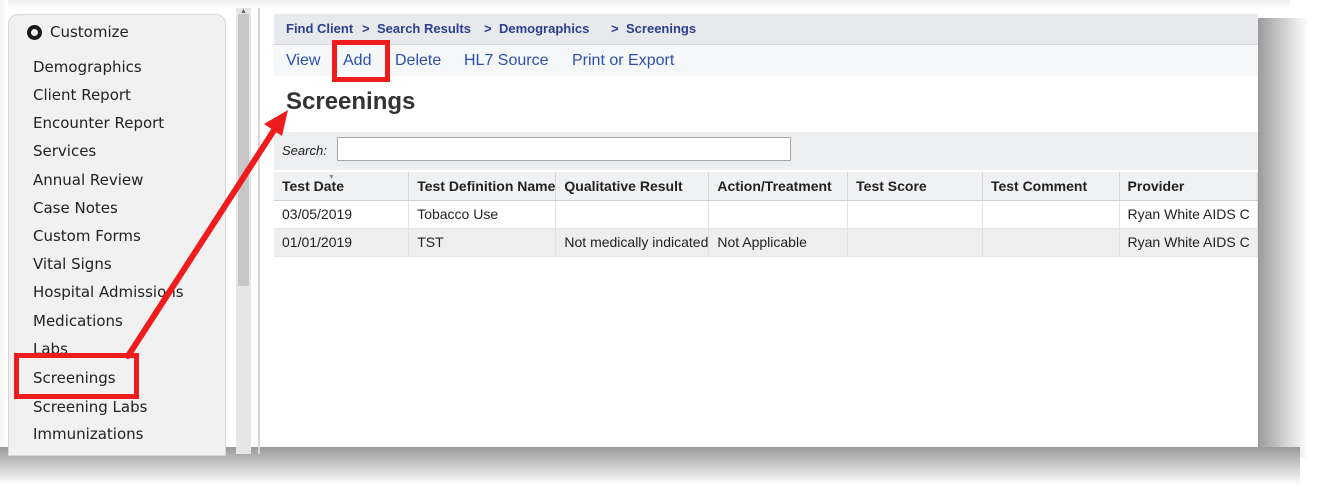 The image size is (1321, 489). I want to click on sidebar-item-client-report: Client Report, so click(82, 95).